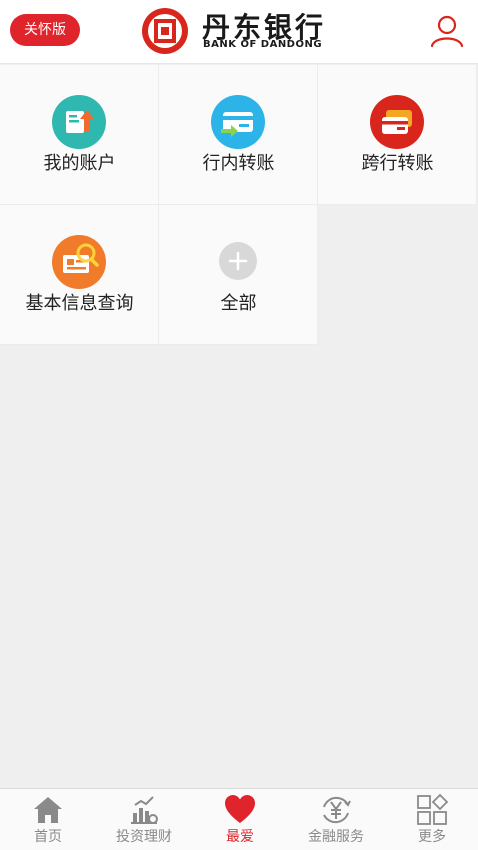 The image size is (478, 850). I want to click on tab-label: 投资理财, so click(144, 837).